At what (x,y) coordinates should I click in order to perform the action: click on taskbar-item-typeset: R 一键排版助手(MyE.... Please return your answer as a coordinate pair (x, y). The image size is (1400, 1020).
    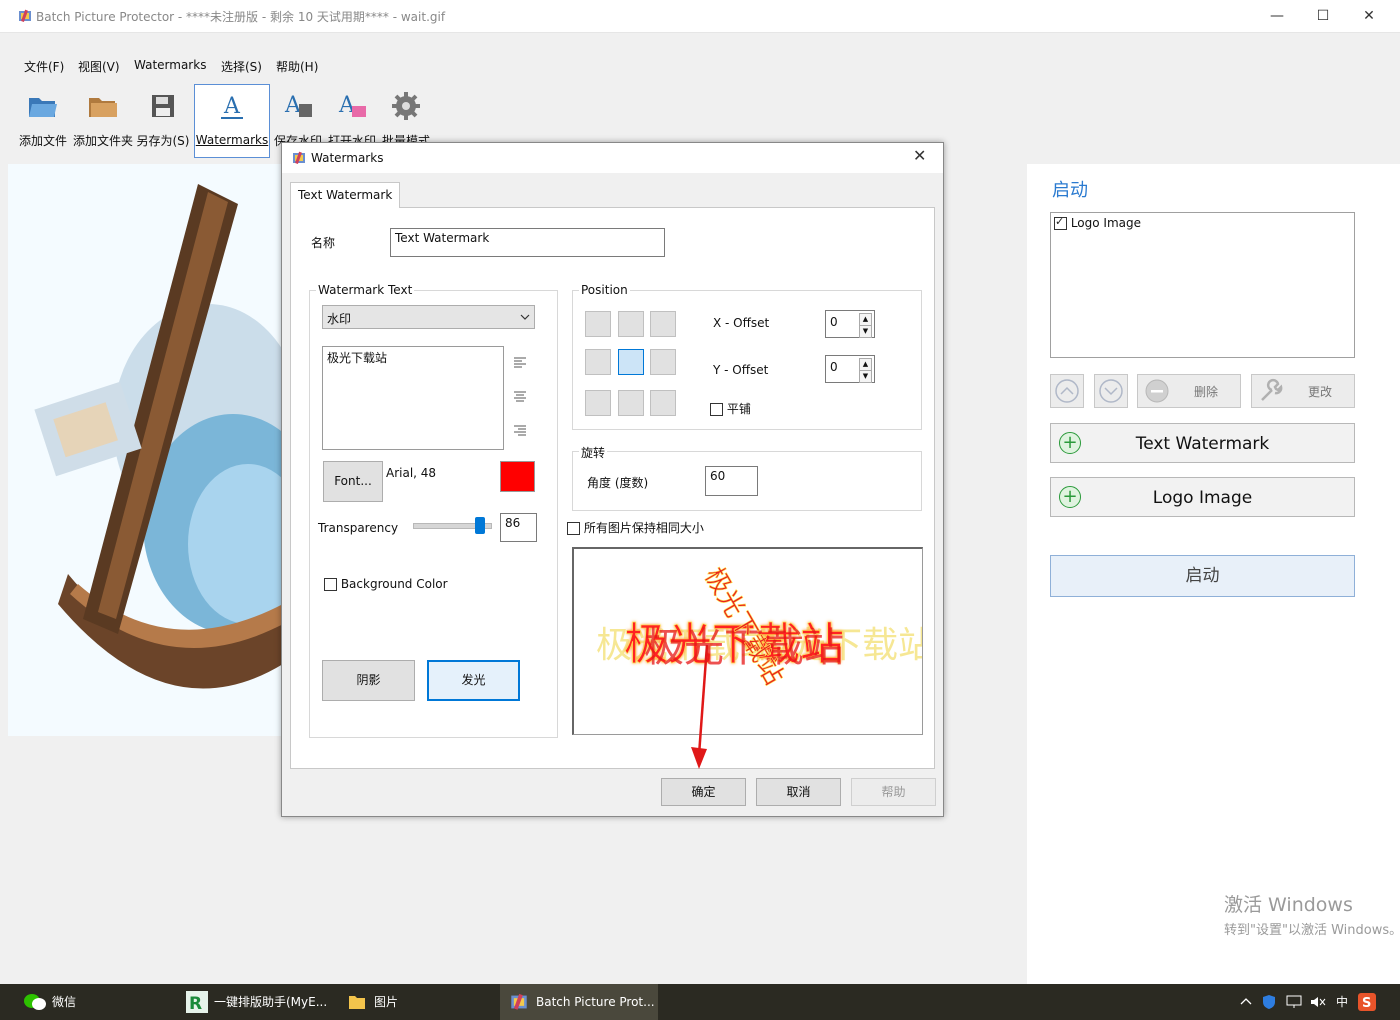
    Looking at the image, I should click on (261, 1002).